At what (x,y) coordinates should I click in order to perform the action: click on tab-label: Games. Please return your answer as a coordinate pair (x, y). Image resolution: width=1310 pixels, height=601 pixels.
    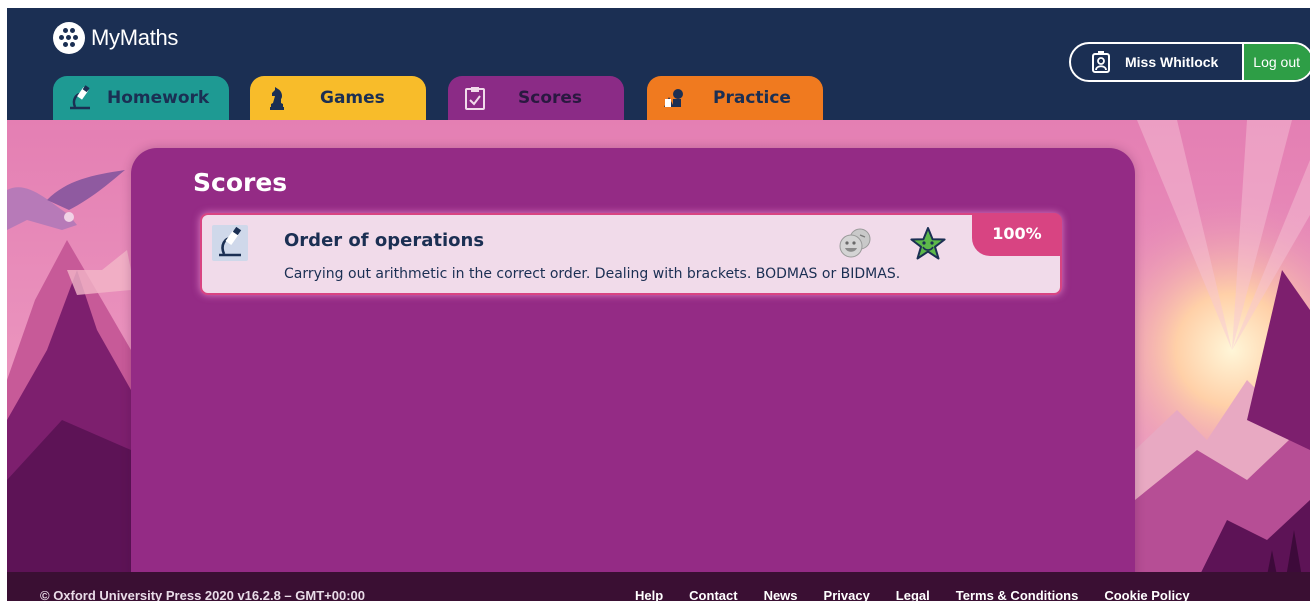
    Looking at the image, I should click on (352, 98).